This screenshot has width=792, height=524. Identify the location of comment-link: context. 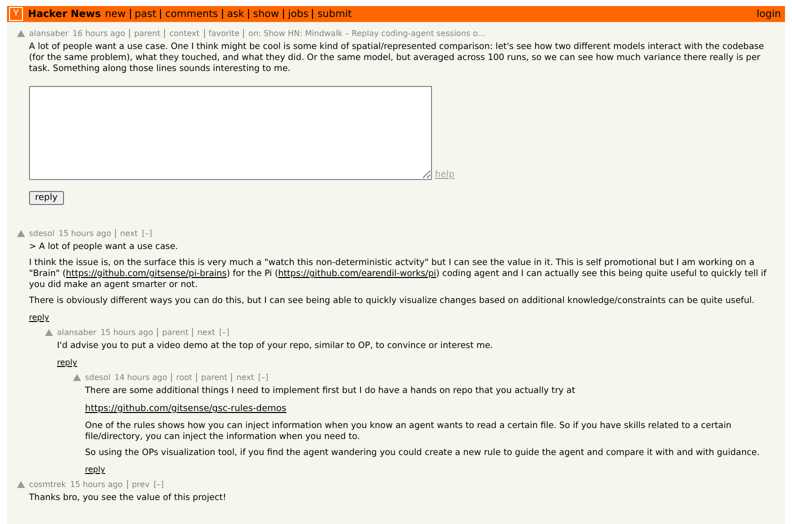
(184, 33).